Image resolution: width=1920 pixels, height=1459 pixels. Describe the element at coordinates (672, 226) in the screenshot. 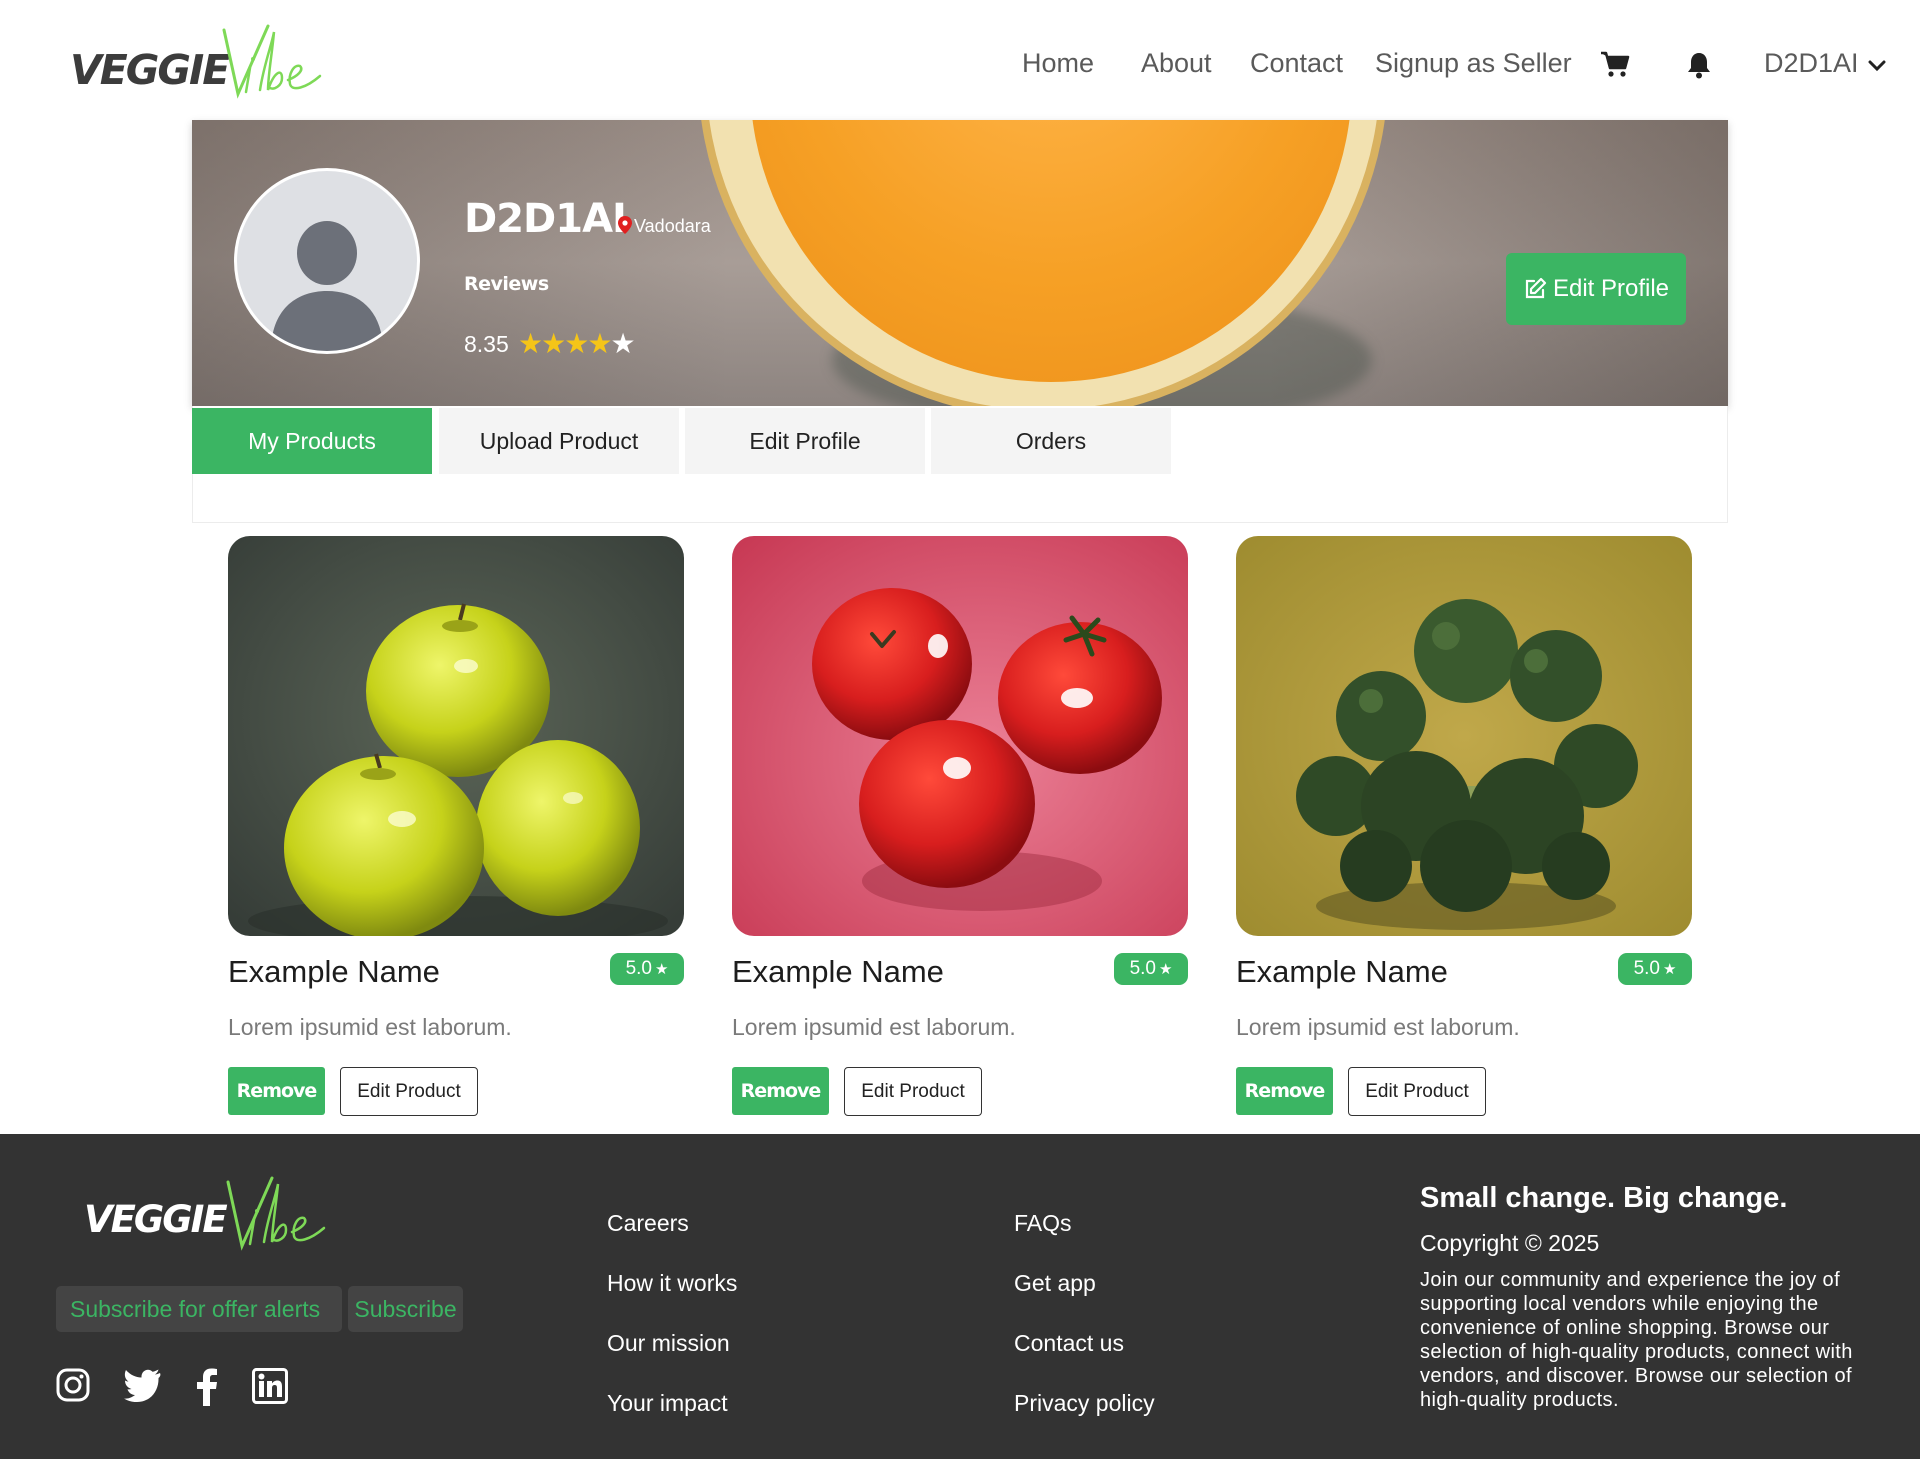

I see `profile-location-text: Vadodara` at that location.